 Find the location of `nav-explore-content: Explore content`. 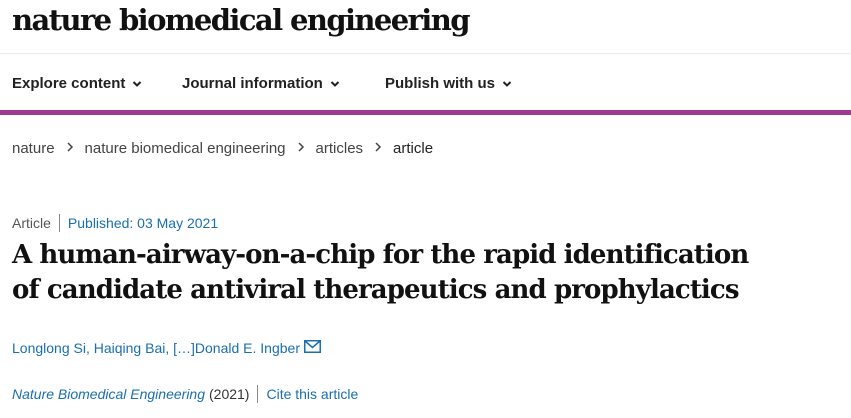

nav-explore-content: Explore content is located at coordinates (77, 83).